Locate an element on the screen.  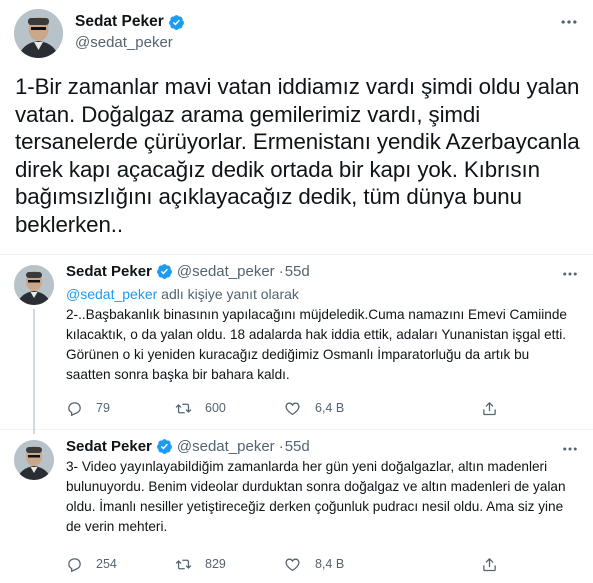
like-button: 8,4 B is located at coordinates (314, 564).